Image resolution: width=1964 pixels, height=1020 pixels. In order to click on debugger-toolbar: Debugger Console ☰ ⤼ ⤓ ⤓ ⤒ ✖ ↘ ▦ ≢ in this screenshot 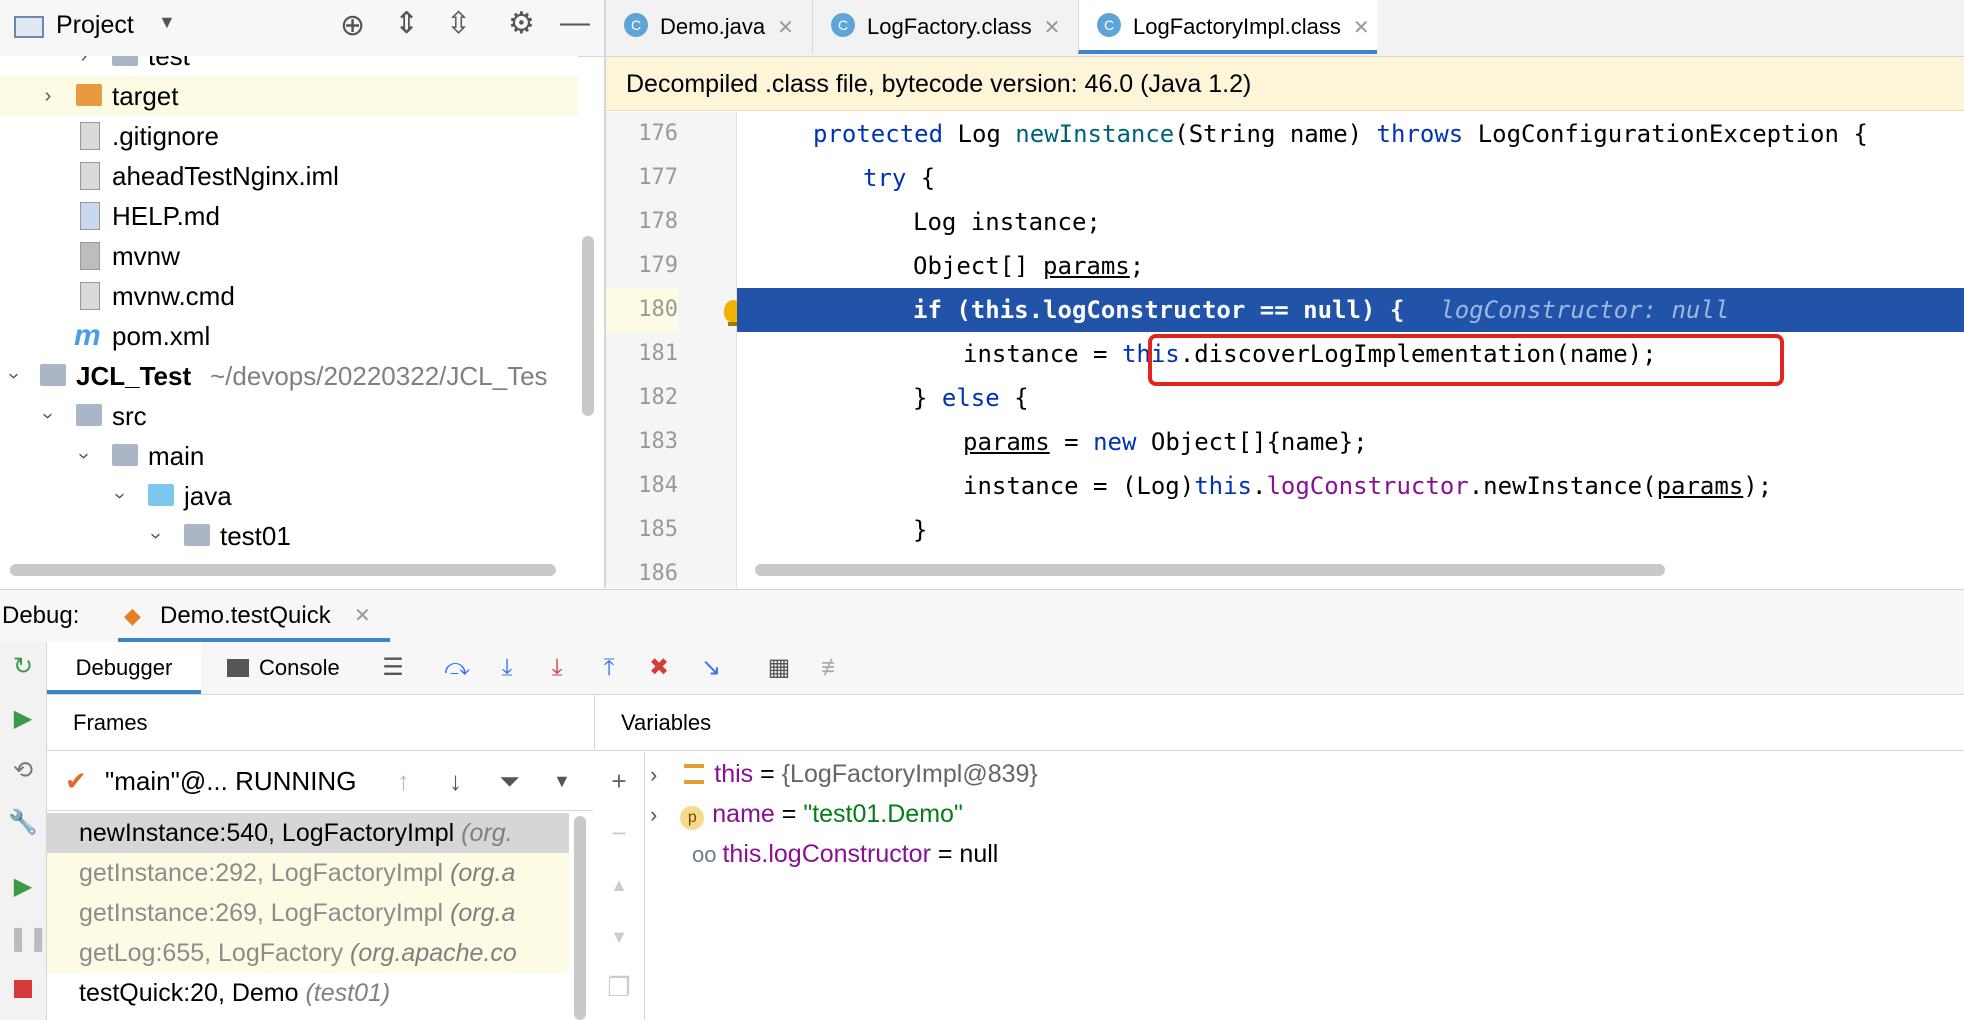, I will do `click(1005, 668)`.